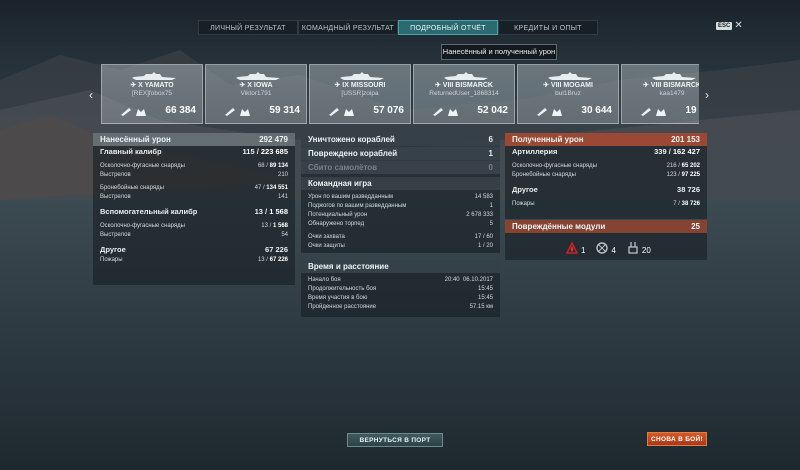  I want to click on module-engine: 4, so click(605, 248).